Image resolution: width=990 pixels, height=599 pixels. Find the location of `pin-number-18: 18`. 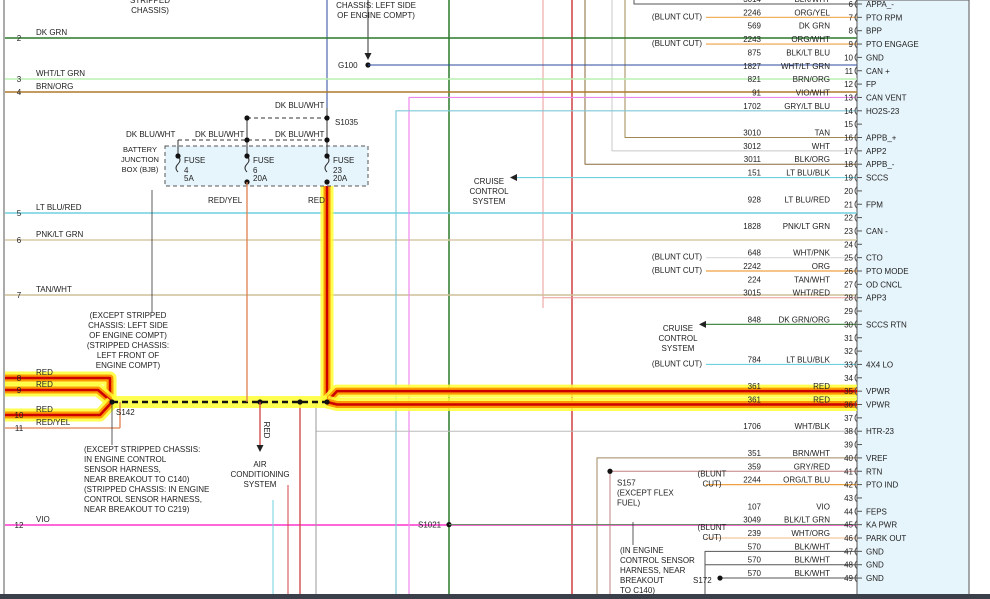

pin-number-18: 18 is located at coordinates (848, 164).